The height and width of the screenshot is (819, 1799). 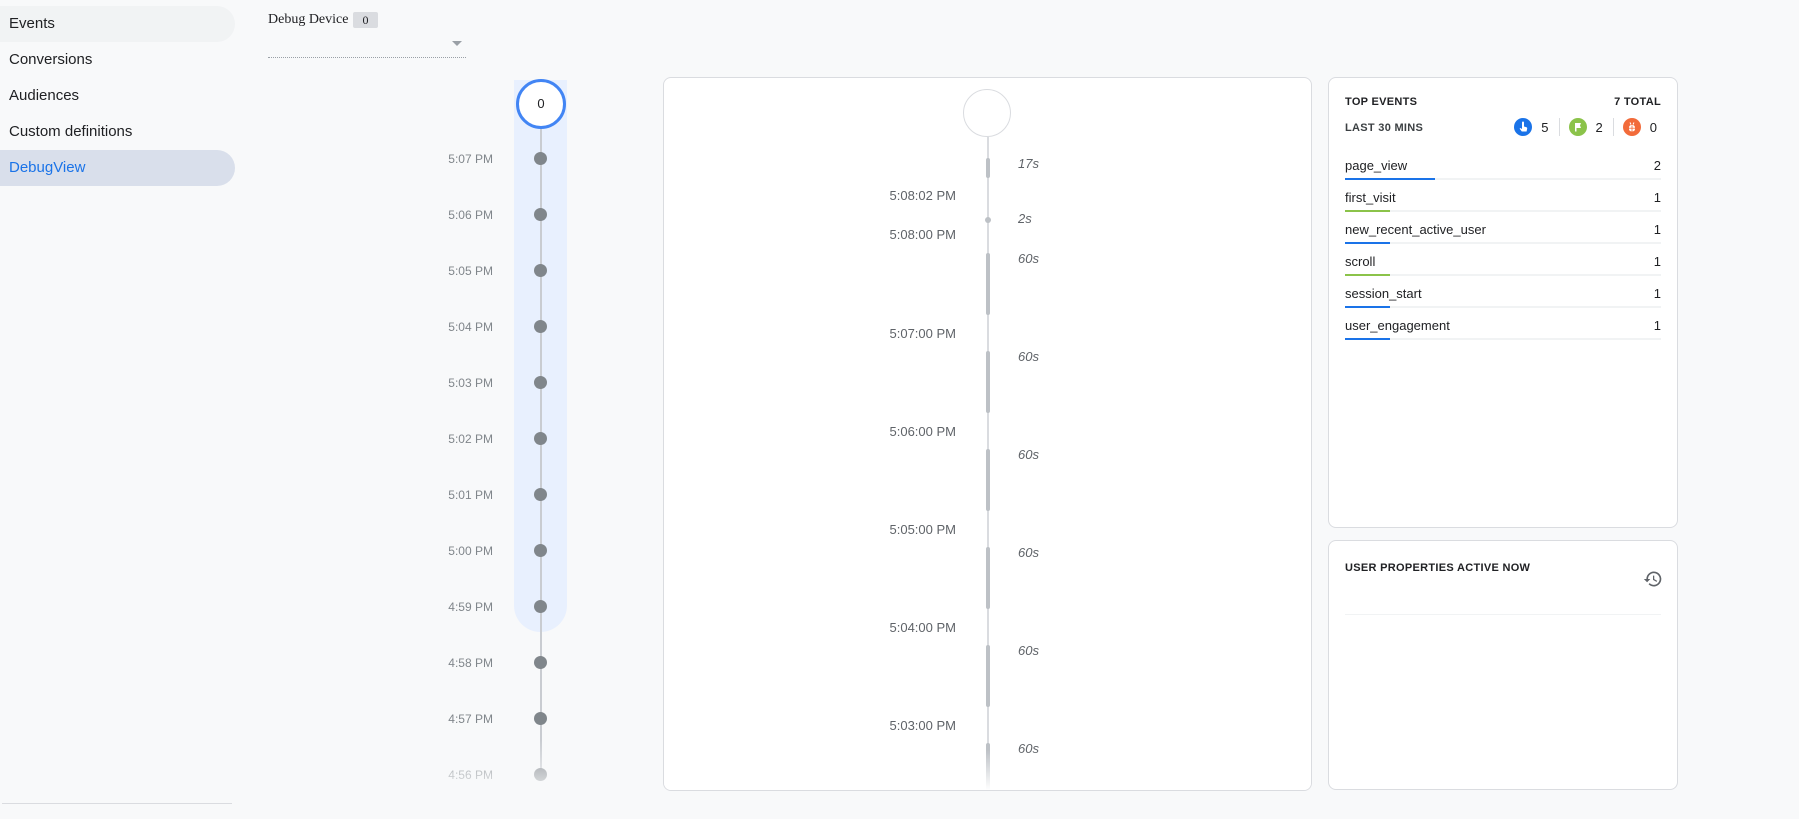 What do you see at coordinates (1503, 665) in the screenshot?
I see `user-properties-card: USER PROPERTIES ACTIVE NOW` at bounding box center [1503, 665].